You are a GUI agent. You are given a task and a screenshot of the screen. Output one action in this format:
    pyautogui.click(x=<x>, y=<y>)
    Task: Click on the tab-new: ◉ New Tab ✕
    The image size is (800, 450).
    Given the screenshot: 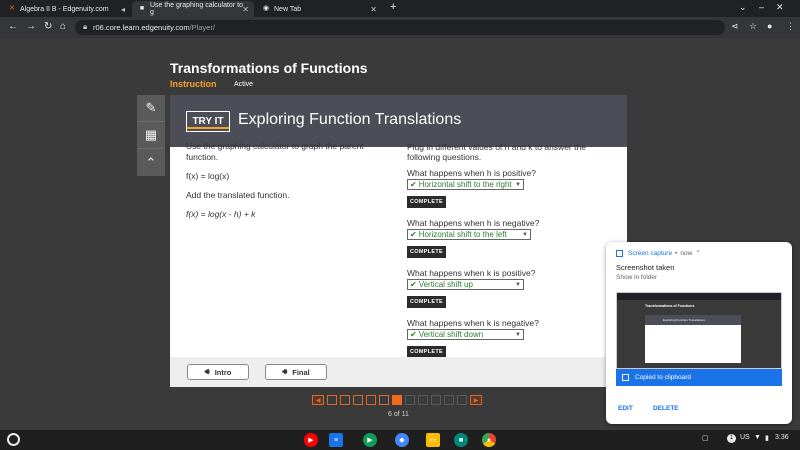 What is the action you would take?
    pyautogui.click(x=319, y=9)
    